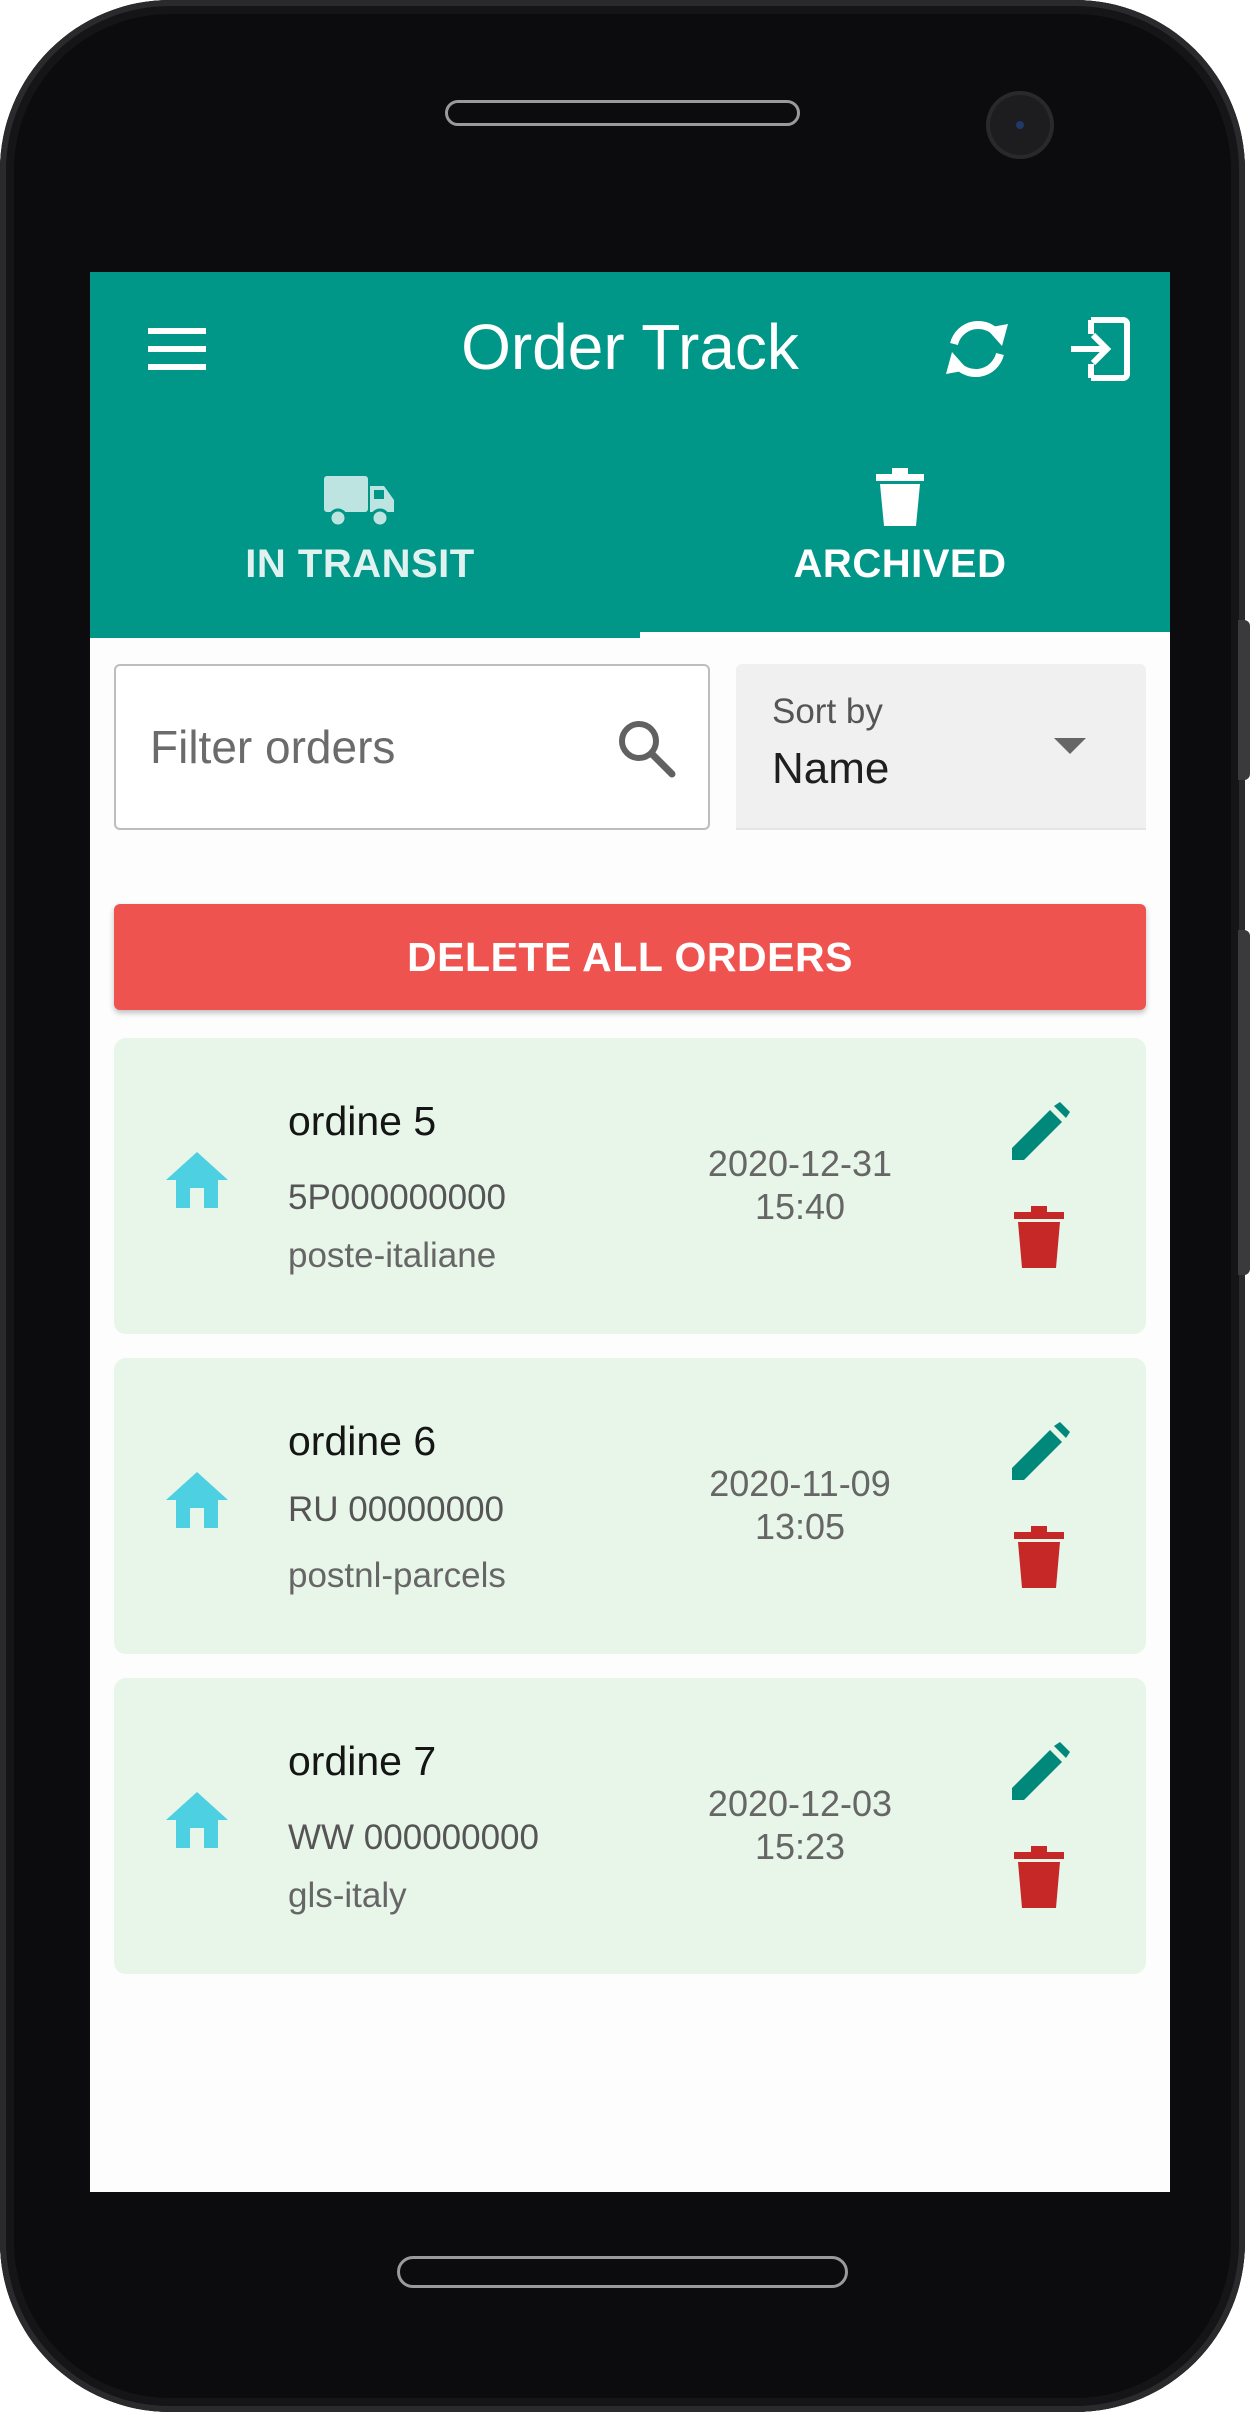 The width and height of the screenshot is (1260, 2415). Describe the element at coordinates (900, 564) in the screenshot. I see `tab-label: ARCHIVED` at that location.